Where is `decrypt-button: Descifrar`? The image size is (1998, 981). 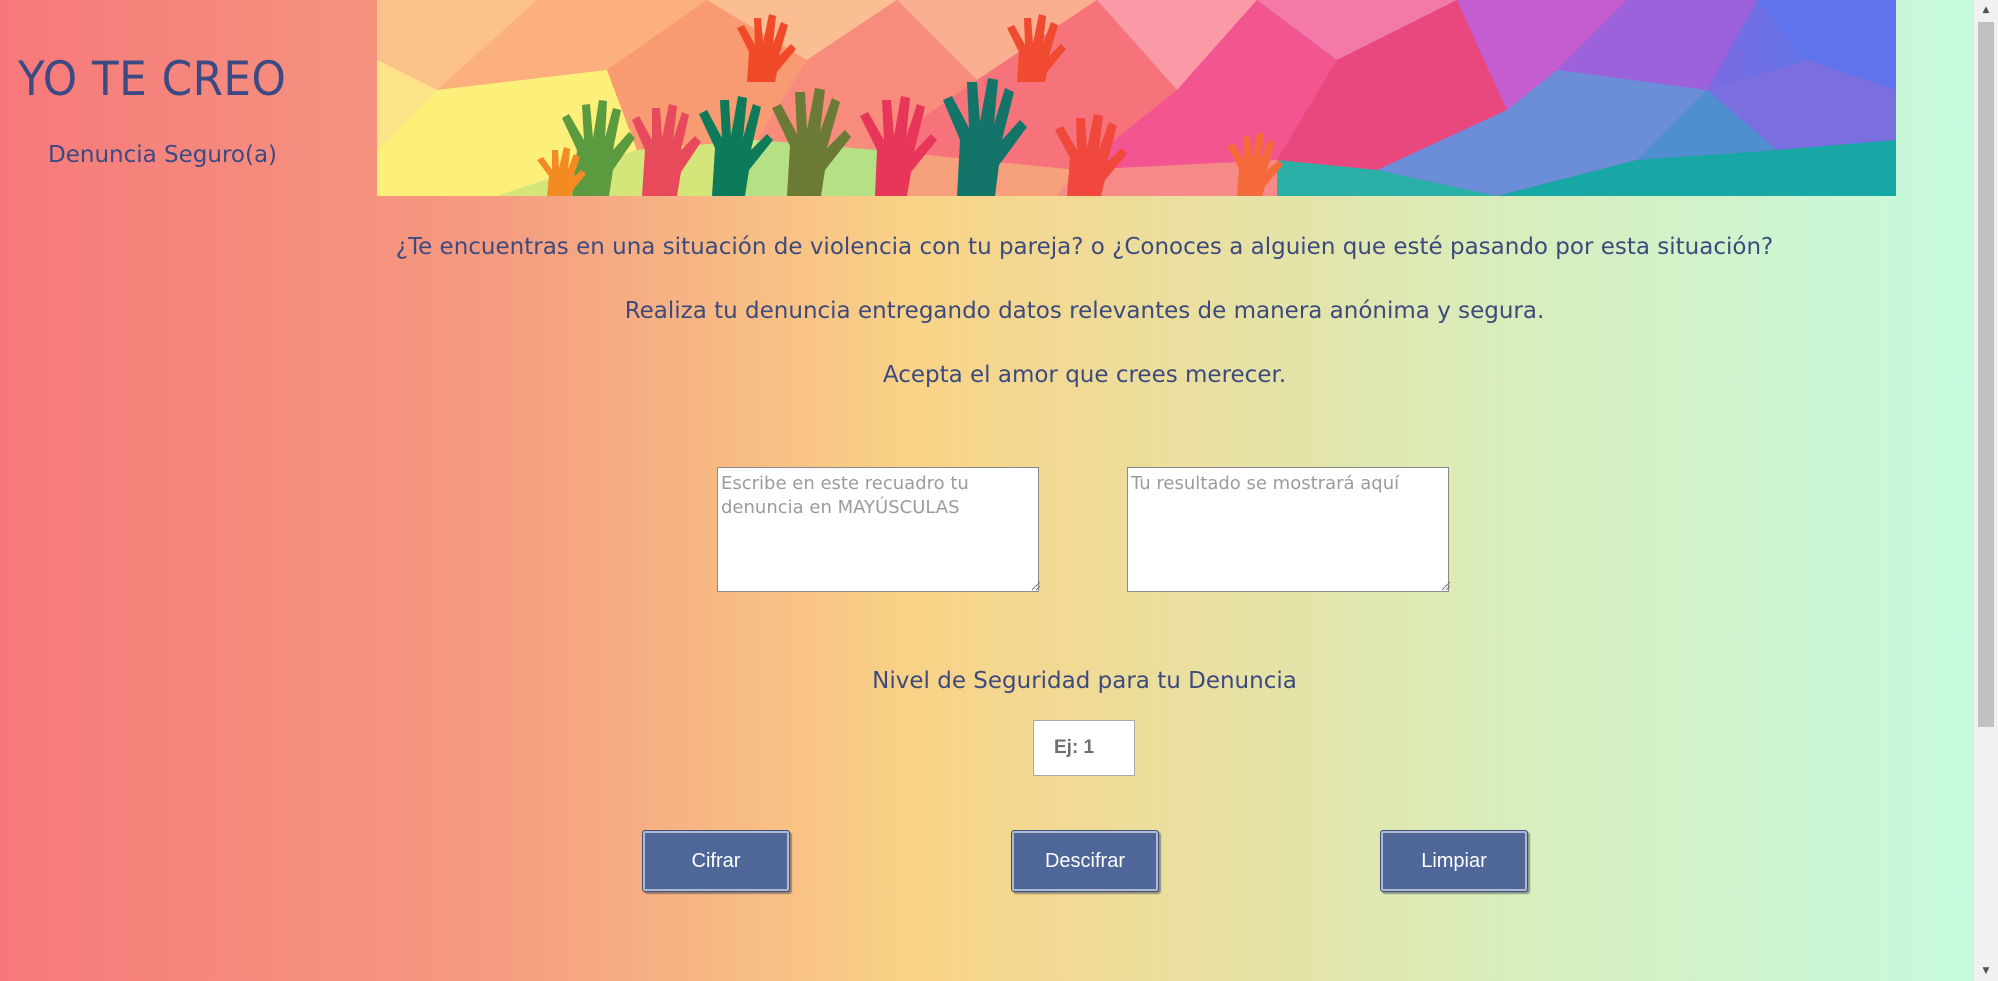
decrypt-button: Descifrar is located at coordinates (1085, 861).